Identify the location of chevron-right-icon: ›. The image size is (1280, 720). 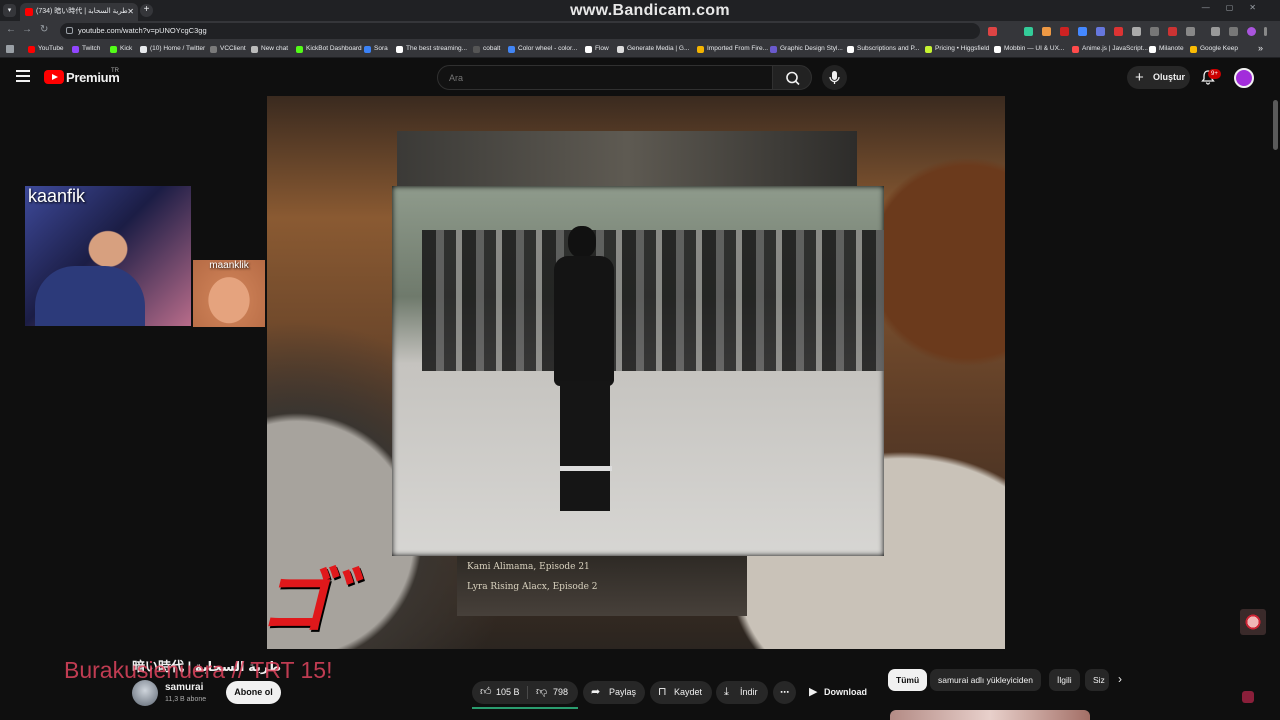
(1120, 679).